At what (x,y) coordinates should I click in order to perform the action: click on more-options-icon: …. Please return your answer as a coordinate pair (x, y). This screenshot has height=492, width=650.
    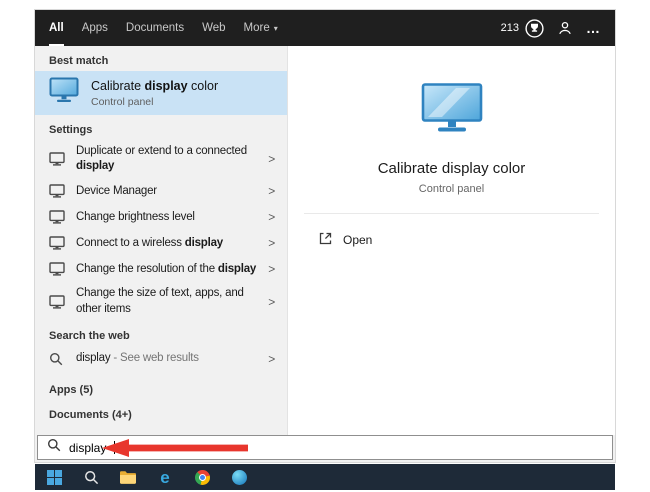
    Looking at the image, I should click on (593, 28).